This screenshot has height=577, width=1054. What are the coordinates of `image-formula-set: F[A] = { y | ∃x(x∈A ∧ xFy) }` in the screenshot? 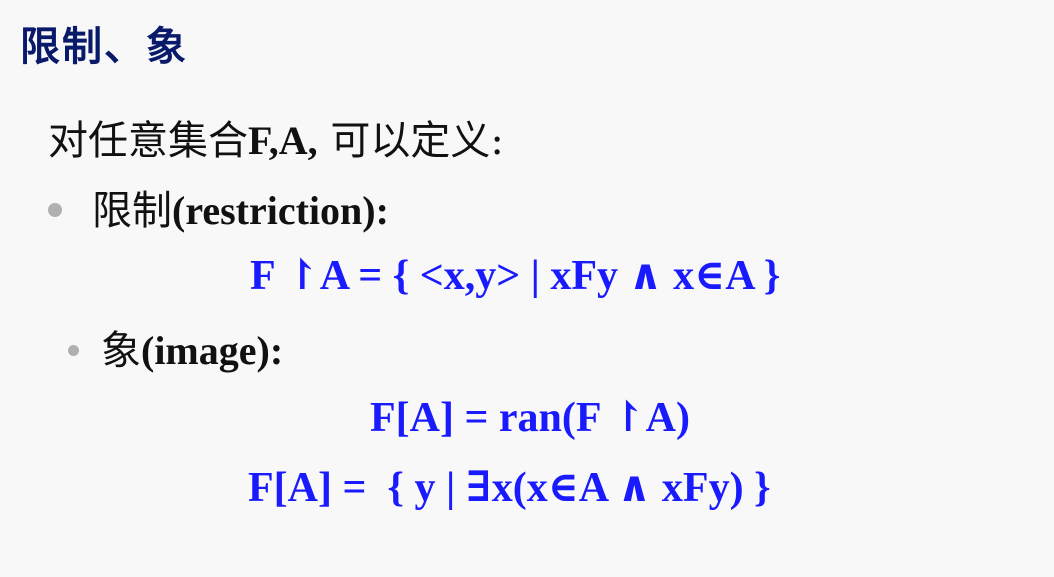 It's located at (509, 488).